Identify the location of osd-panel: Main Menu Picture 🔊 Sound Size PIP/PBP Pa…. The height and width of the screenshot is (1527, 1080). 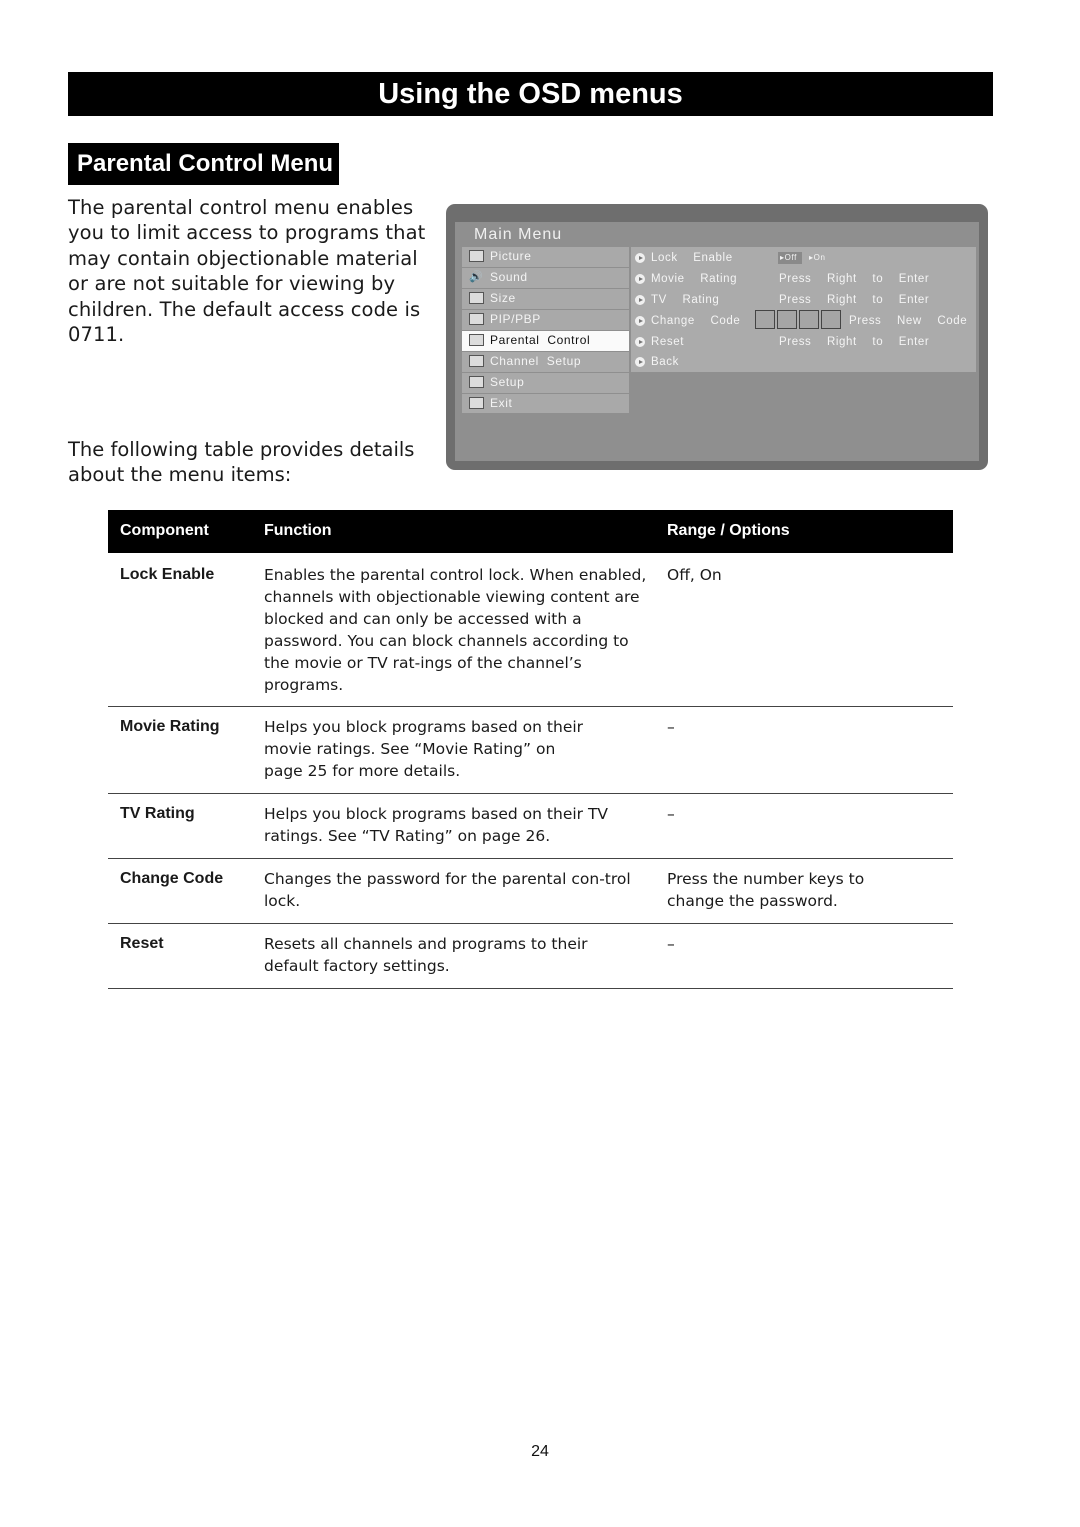
(717, 341).